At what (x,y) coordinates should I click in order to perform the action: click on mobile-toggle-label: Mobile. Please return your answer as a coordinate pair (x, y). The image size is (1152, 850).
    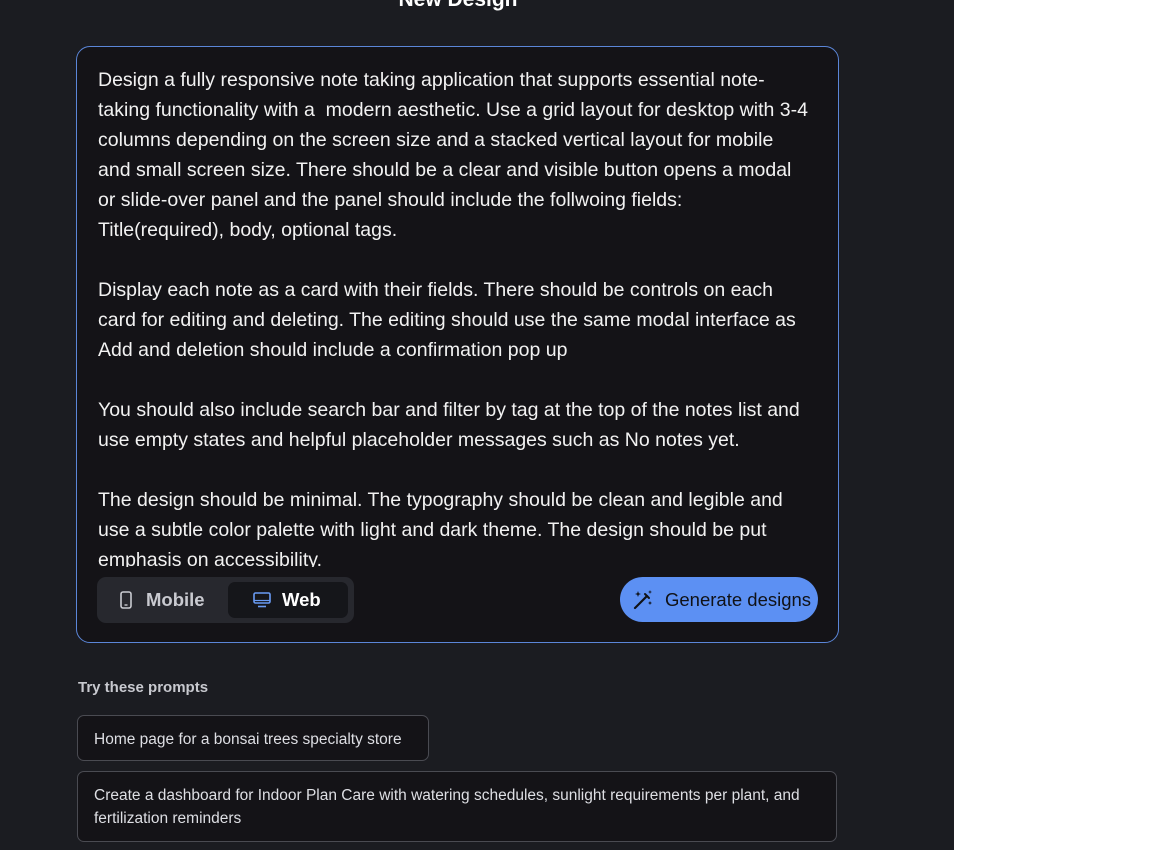
    Looking at the image, I should click on (175, 599).